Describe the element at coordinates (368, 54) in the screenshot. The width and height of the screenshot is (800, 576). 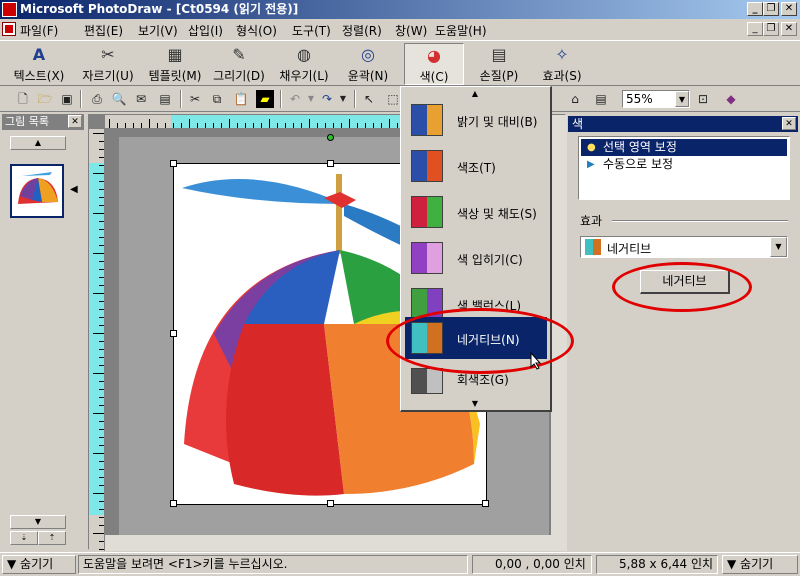
I see `outline-icon: ◎` at that location.